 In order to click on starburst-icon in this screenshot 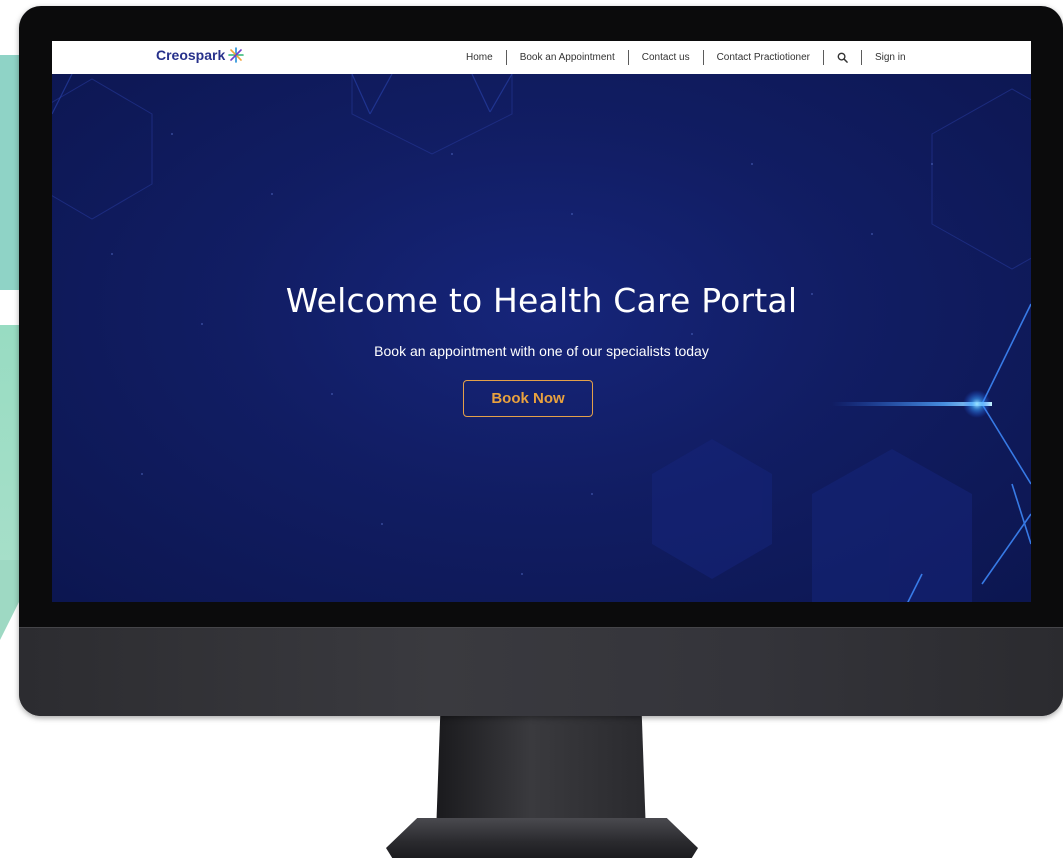, I will do `click(236, 55)`.